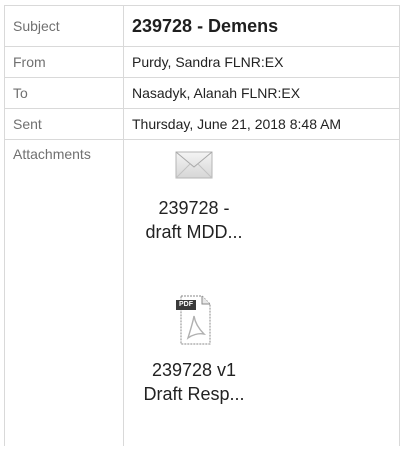 The width and height of the screenshot is (401, 459). I want to click on to-row: To Nasadyk, Alanah FLNR:EX, so click(202, 93).